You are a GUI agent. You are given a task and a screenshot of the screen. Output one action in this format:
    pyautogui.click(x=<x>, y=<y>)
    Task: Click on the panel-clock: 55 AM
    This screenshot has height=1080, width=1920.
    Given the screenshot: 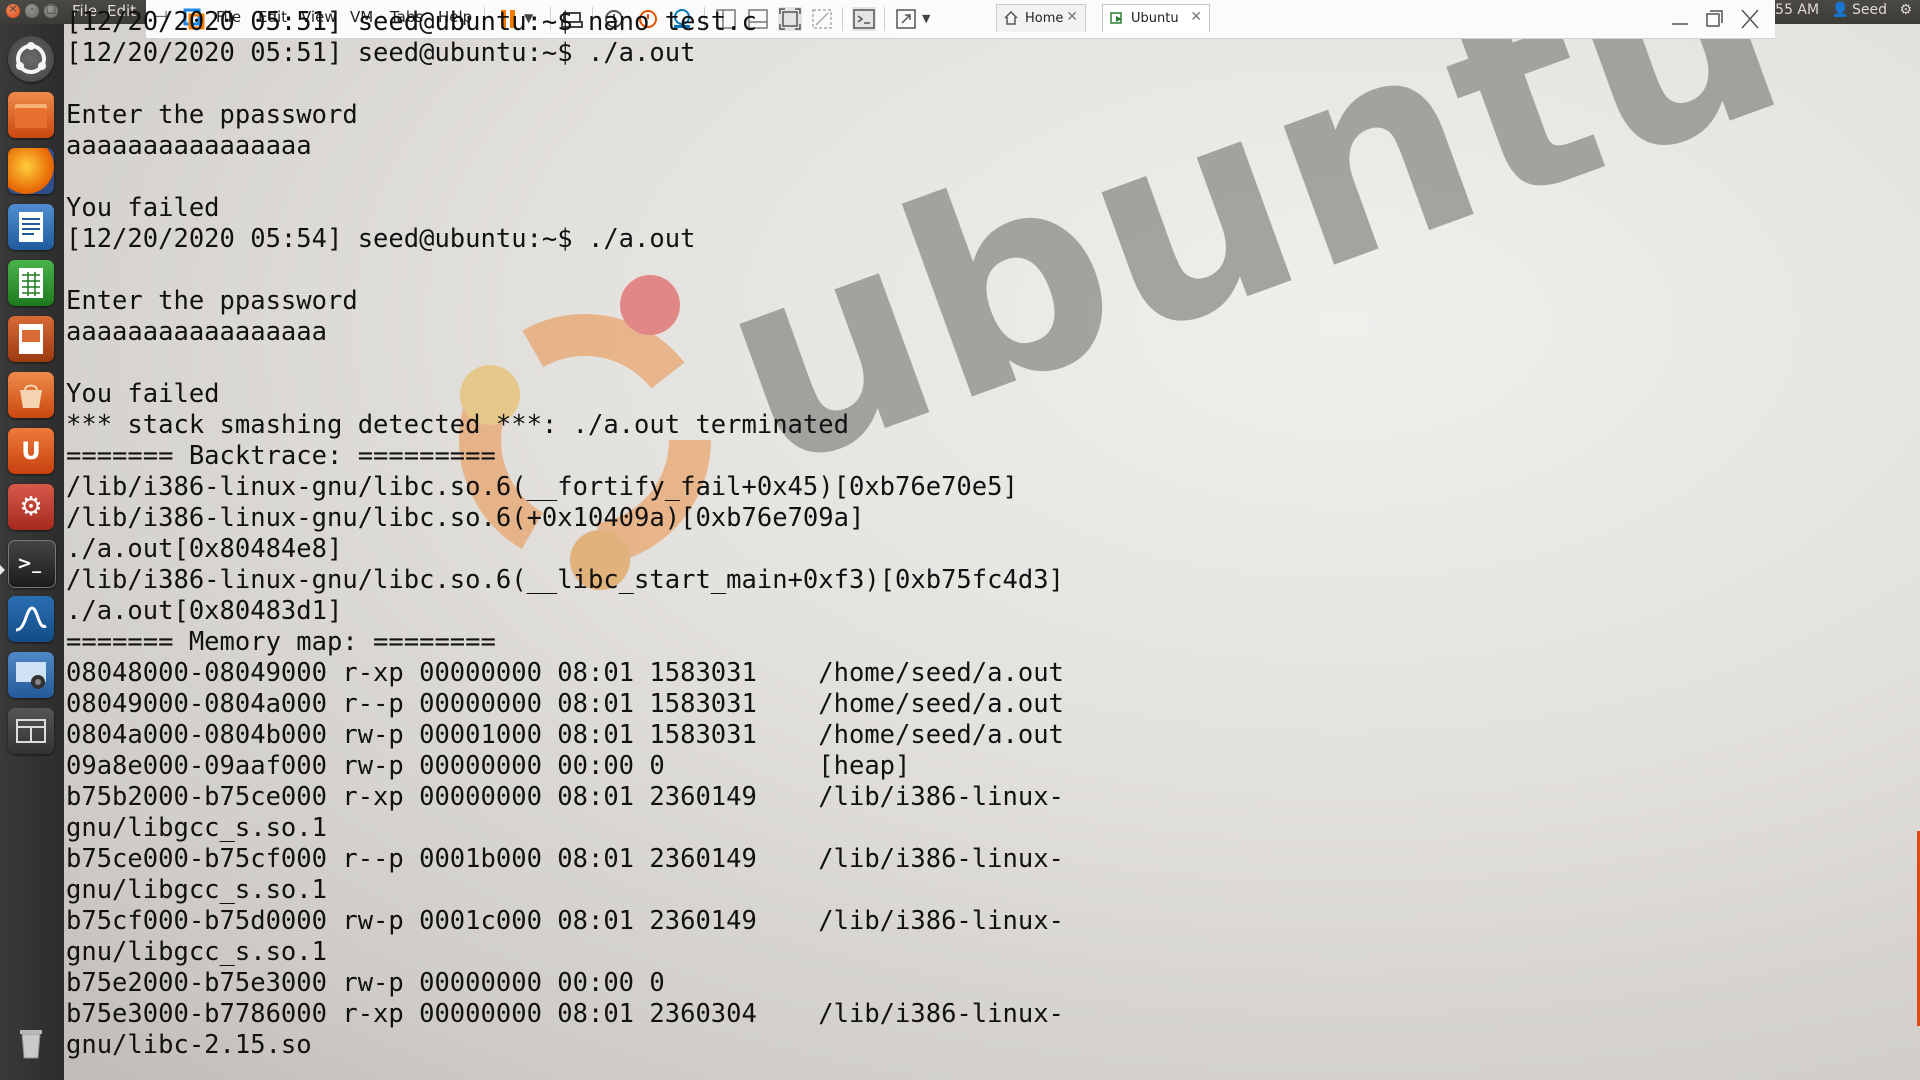 What is the action you would take?
    pyautogui.click(x=1797, y=10)
    